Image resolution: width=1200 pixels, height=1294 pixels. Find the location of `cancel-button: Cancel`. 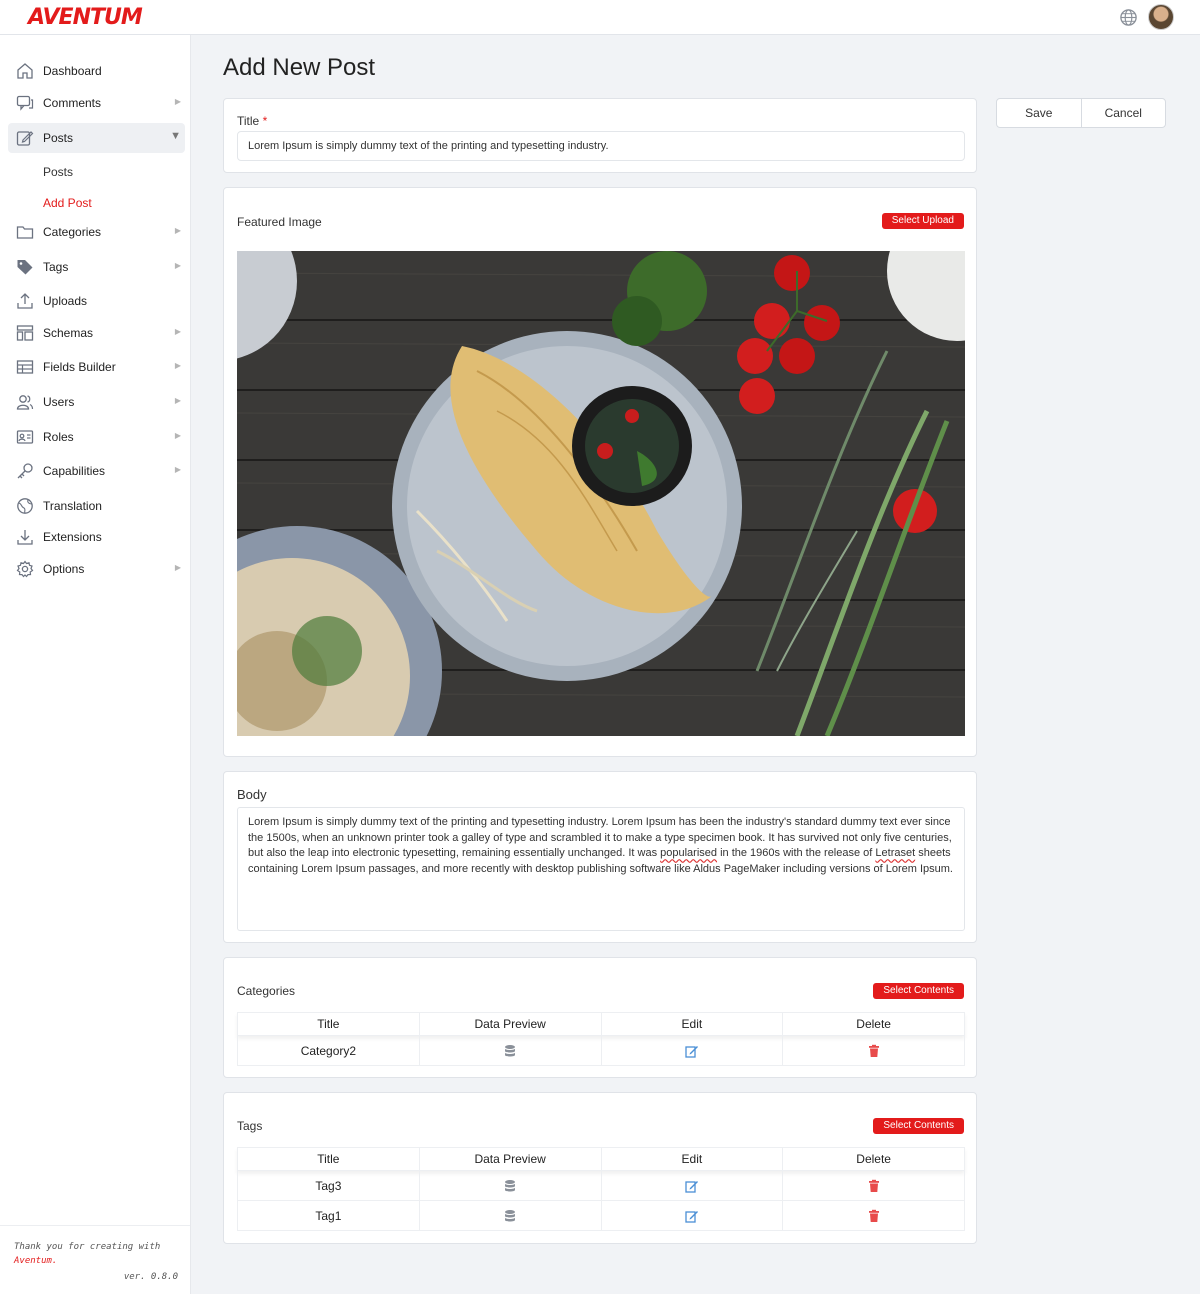

cancel-button: Cancel is located at coordinates (1124, 113).